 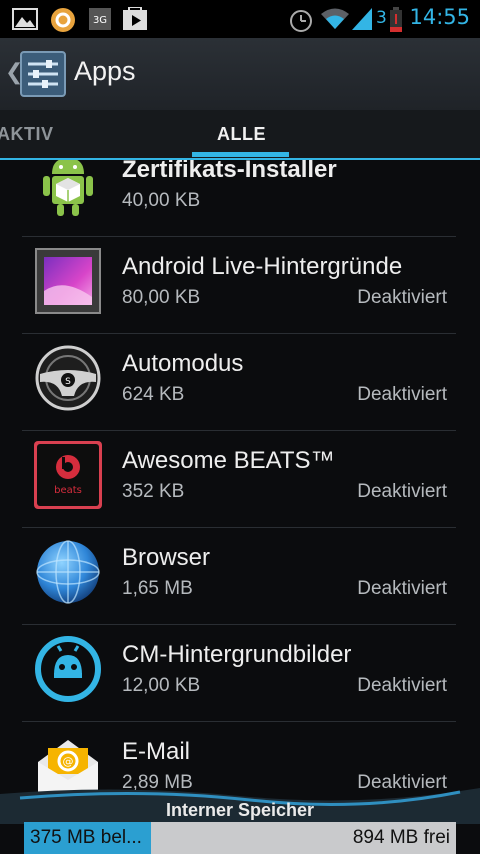 What do you see at coordinates (68, 572) in the screenshot?
I see `globe-icon` at bounding box center [68, 572].